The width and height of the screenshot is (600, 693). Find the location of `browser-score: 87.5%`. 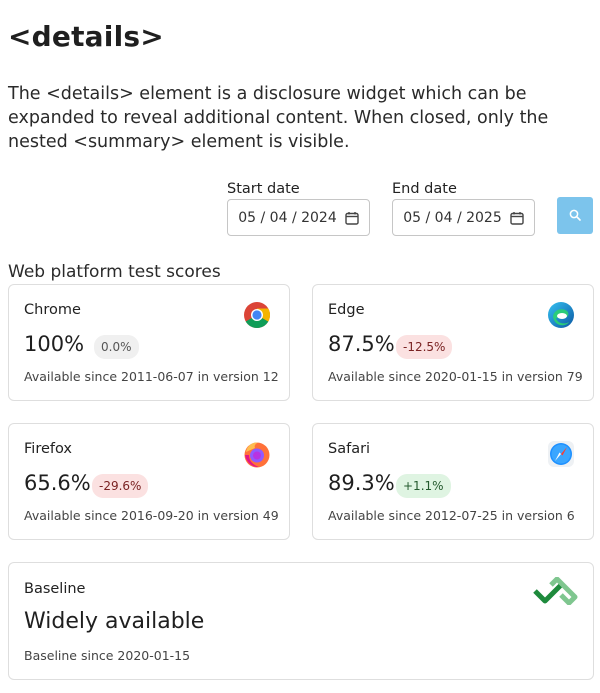

browser-score: 87.5% is located at coordinates (361, 344).